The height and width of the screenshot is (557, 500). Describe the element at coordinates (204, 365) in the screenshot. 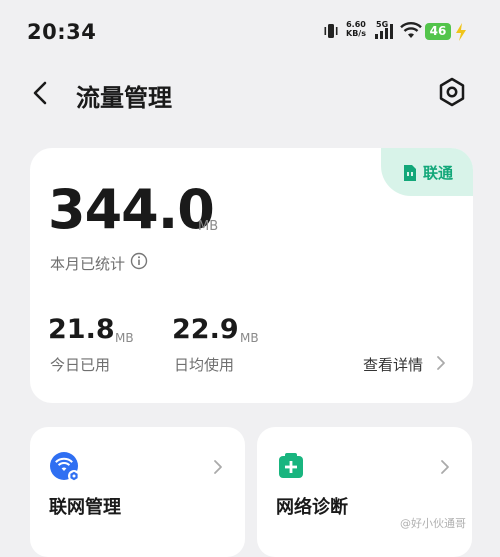

I see `daily-average-label: 日均使用` at that location.